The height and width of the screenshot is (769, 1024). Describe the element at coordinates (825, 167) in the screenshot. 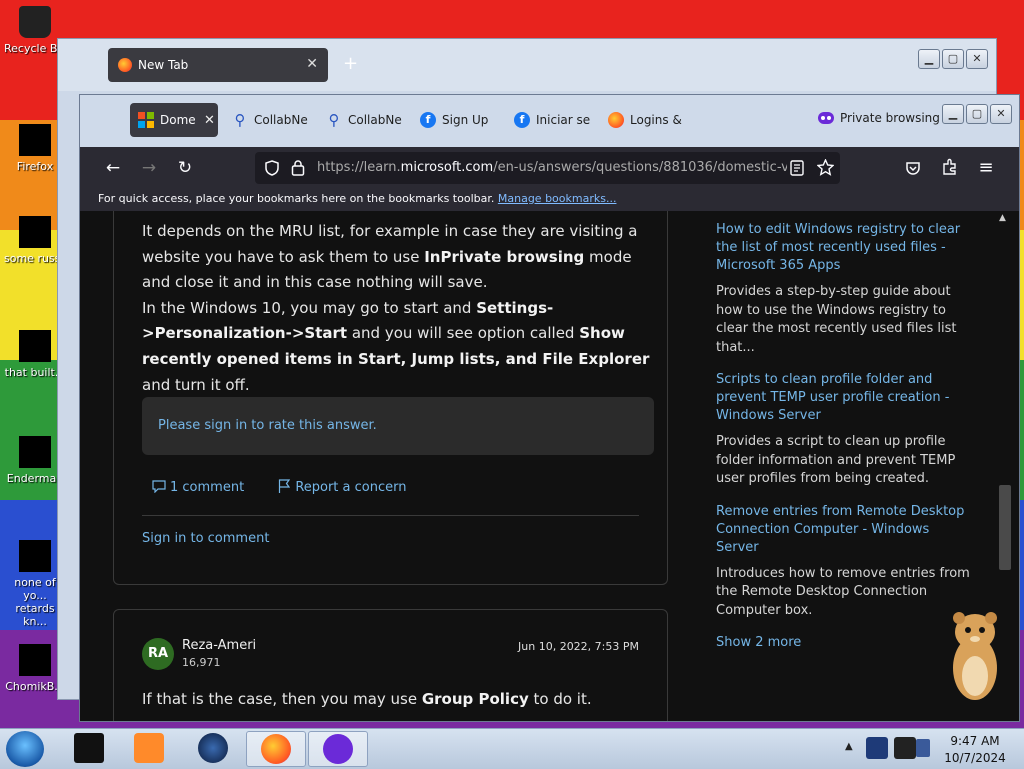

I see `bookmark-star-icon` at that location.